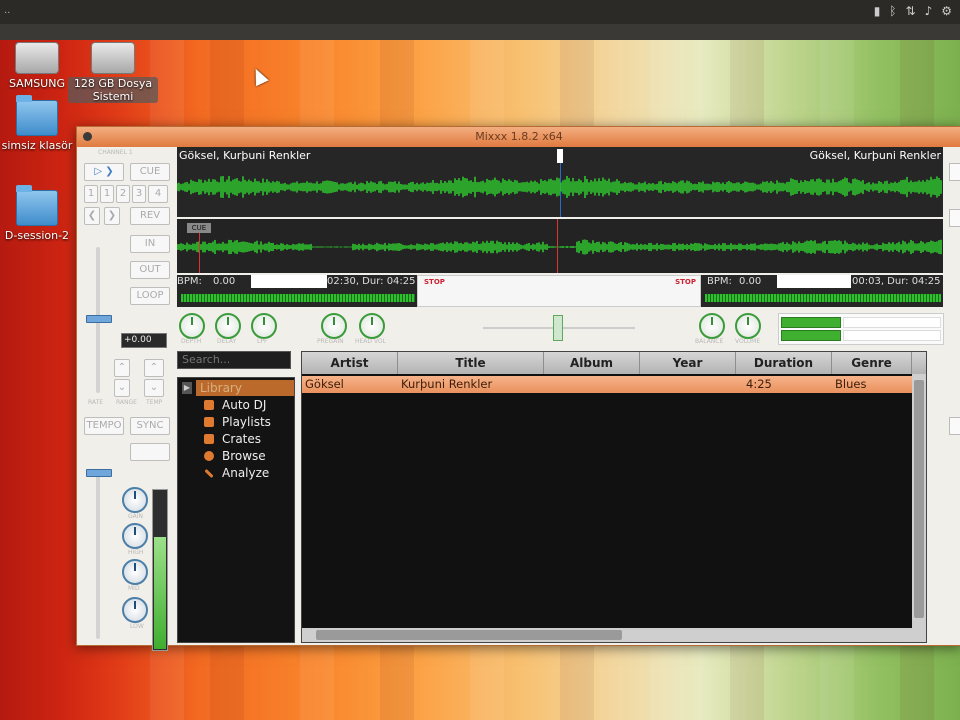 The height and width of the screenshot is (720, 960). I want to click on hard-drive-icon, so click(113, 58).